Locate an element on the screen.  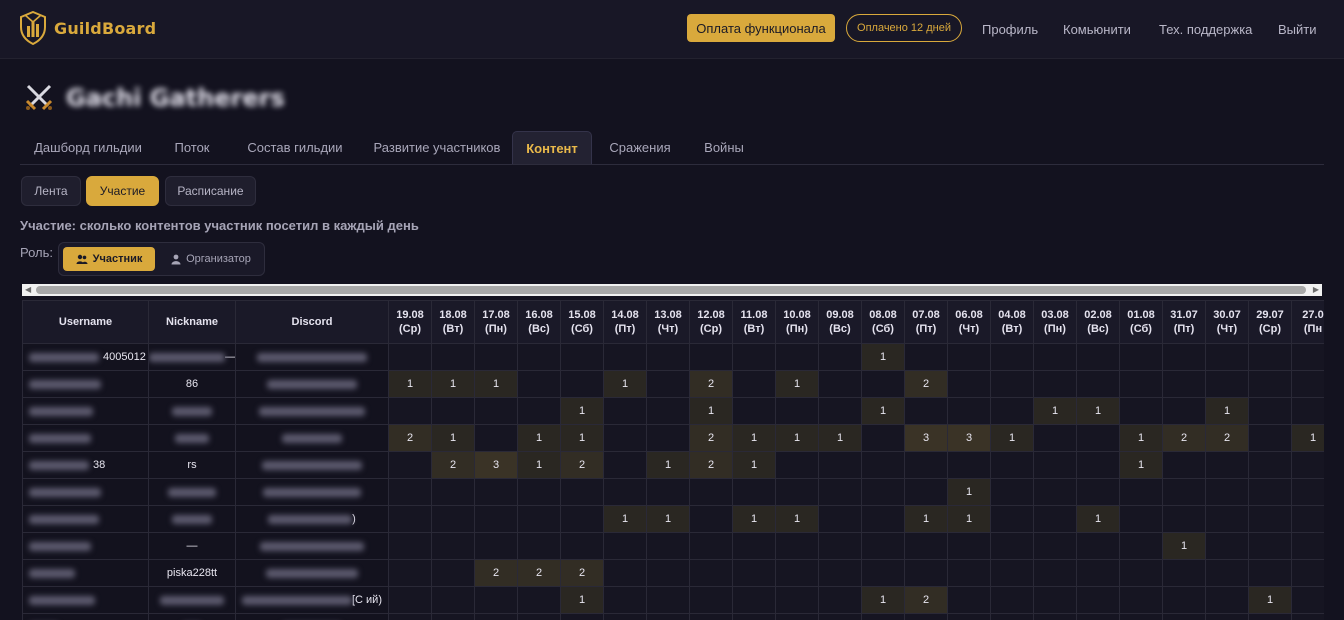
role-participant-button: Участник is located at coordinates (109, 259).